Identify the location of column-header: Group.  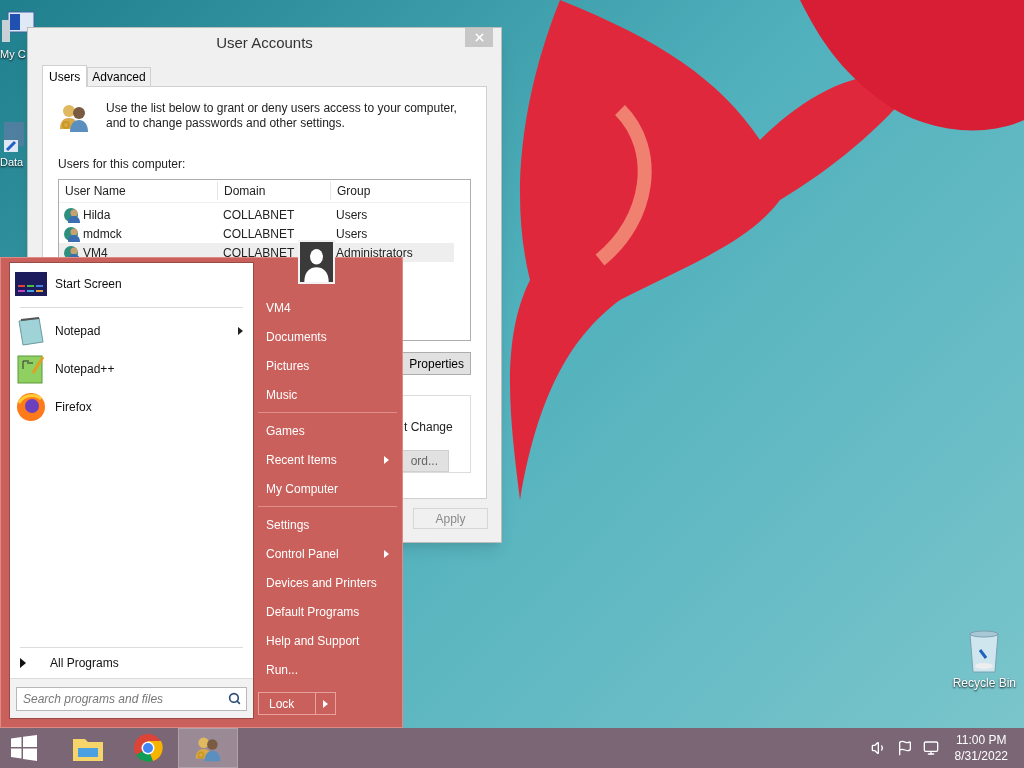
(390, 191).